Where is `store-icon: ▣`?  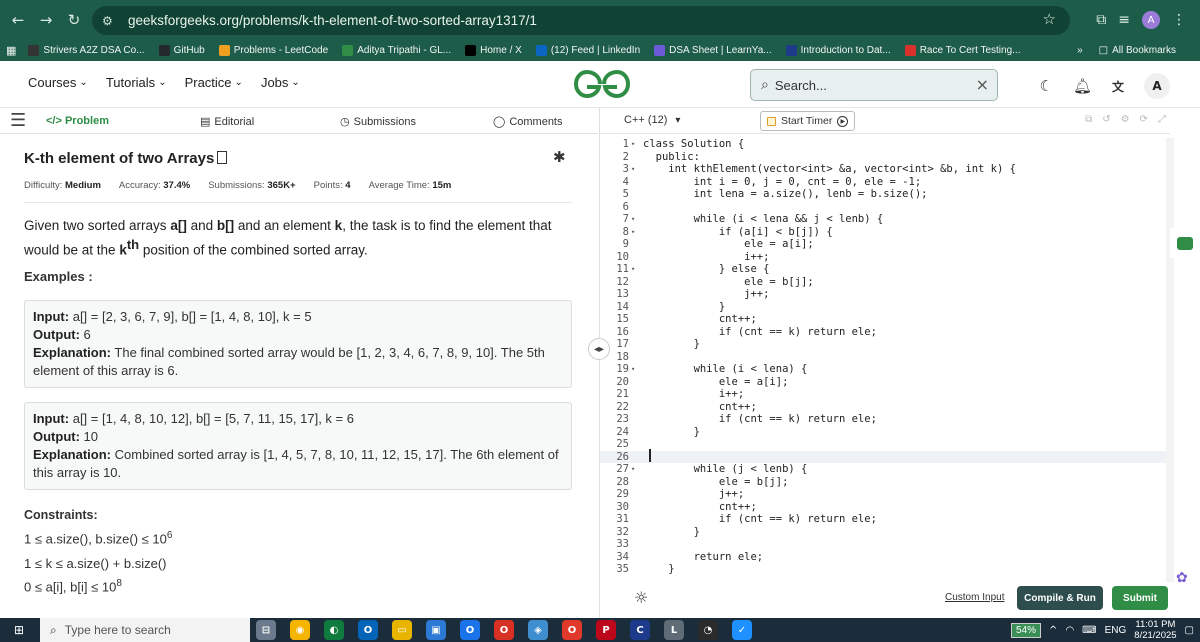 store-icon: ▣ is located at coordinates (436, 630).